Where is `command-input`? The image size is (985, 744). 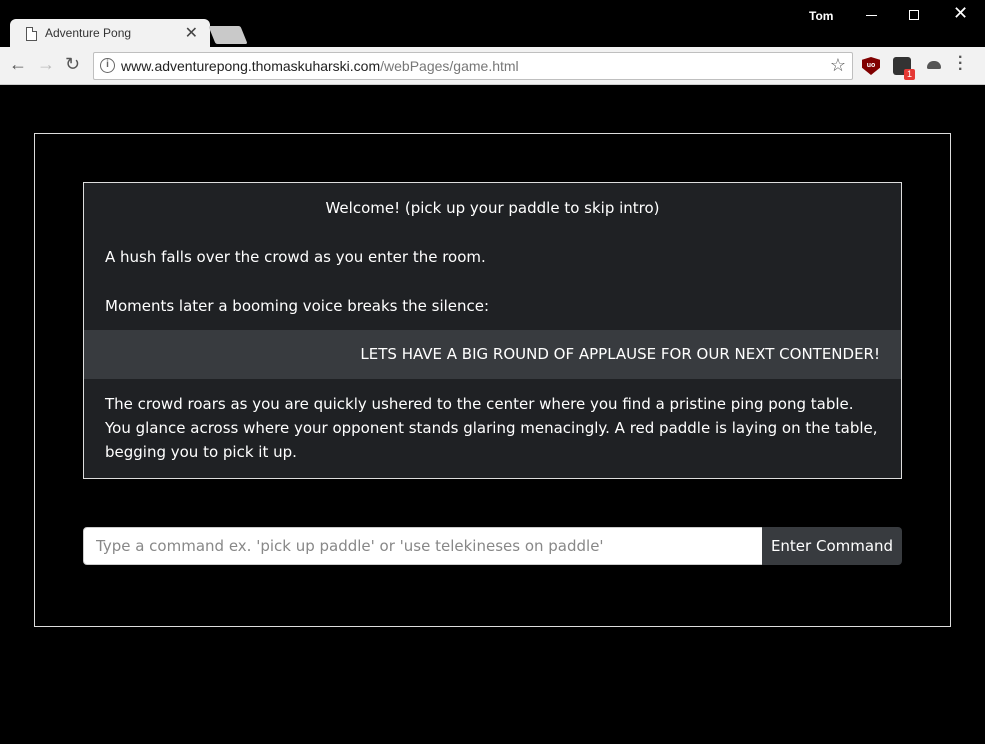 command-input is located at coordinates (423, 546).